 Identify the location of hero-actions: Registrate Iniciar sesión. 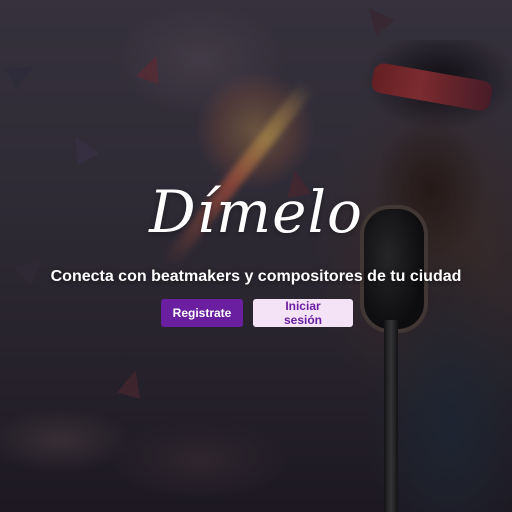
(256, 313).